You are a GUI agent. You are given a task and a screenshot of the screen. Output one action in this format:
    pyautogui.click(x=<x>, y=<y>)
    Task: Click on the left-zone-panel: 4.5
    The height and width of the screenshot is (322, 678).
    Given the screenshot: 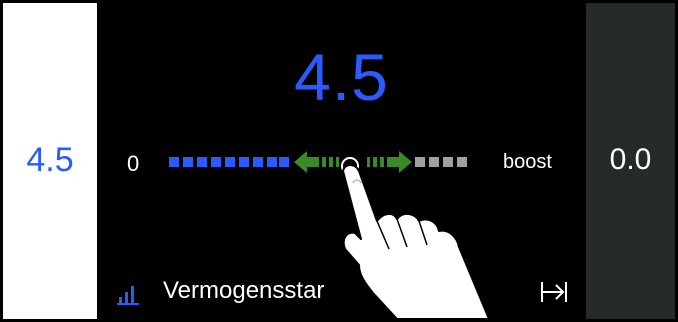 What is the action you would take?
    pyautogui.click(x=50, y=161)
    